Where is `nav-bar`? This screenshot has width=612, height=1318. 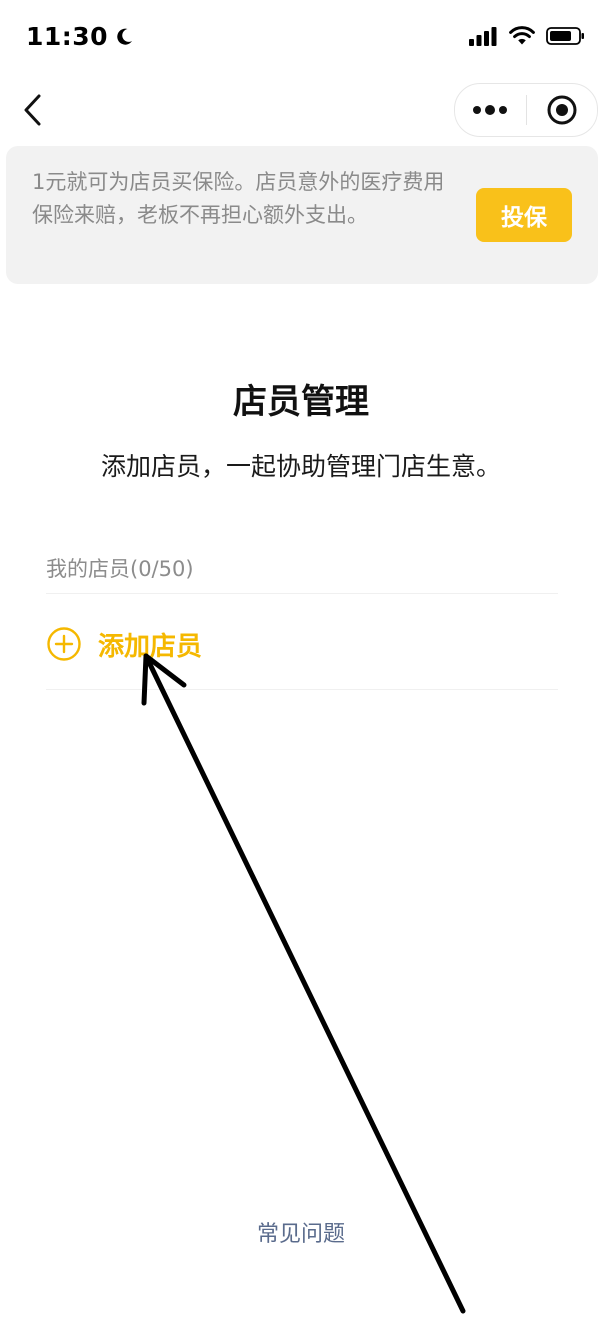 nav-bar is located at coordinates (306, 110).